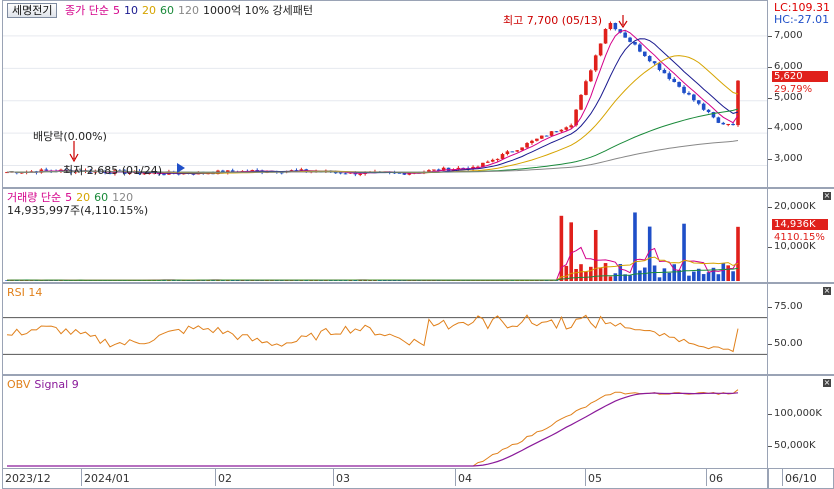 The image size is (834, 489). I want to click on volume-info: 14,935,997주(4,110.15%), so click(78, 210).